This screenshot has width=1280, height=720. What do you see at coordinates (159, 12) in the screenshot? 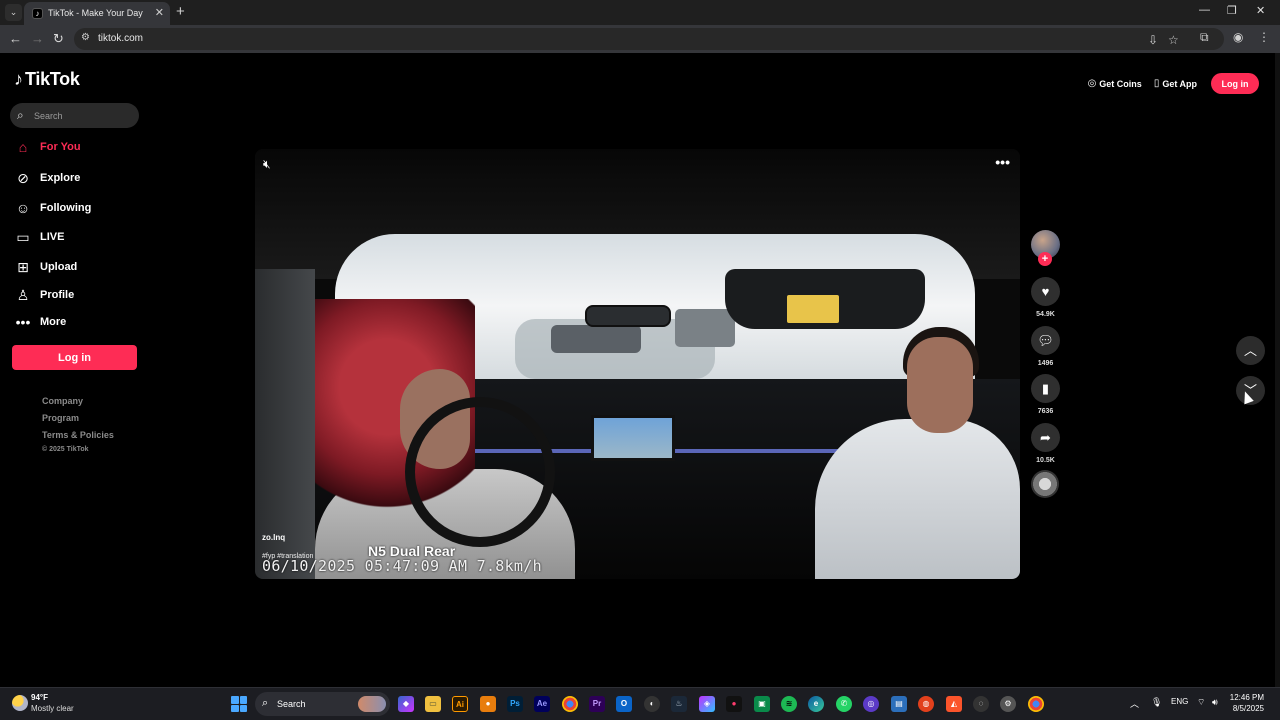
I see `tab-close-icon: ✕` at bounding box center [159, 12].